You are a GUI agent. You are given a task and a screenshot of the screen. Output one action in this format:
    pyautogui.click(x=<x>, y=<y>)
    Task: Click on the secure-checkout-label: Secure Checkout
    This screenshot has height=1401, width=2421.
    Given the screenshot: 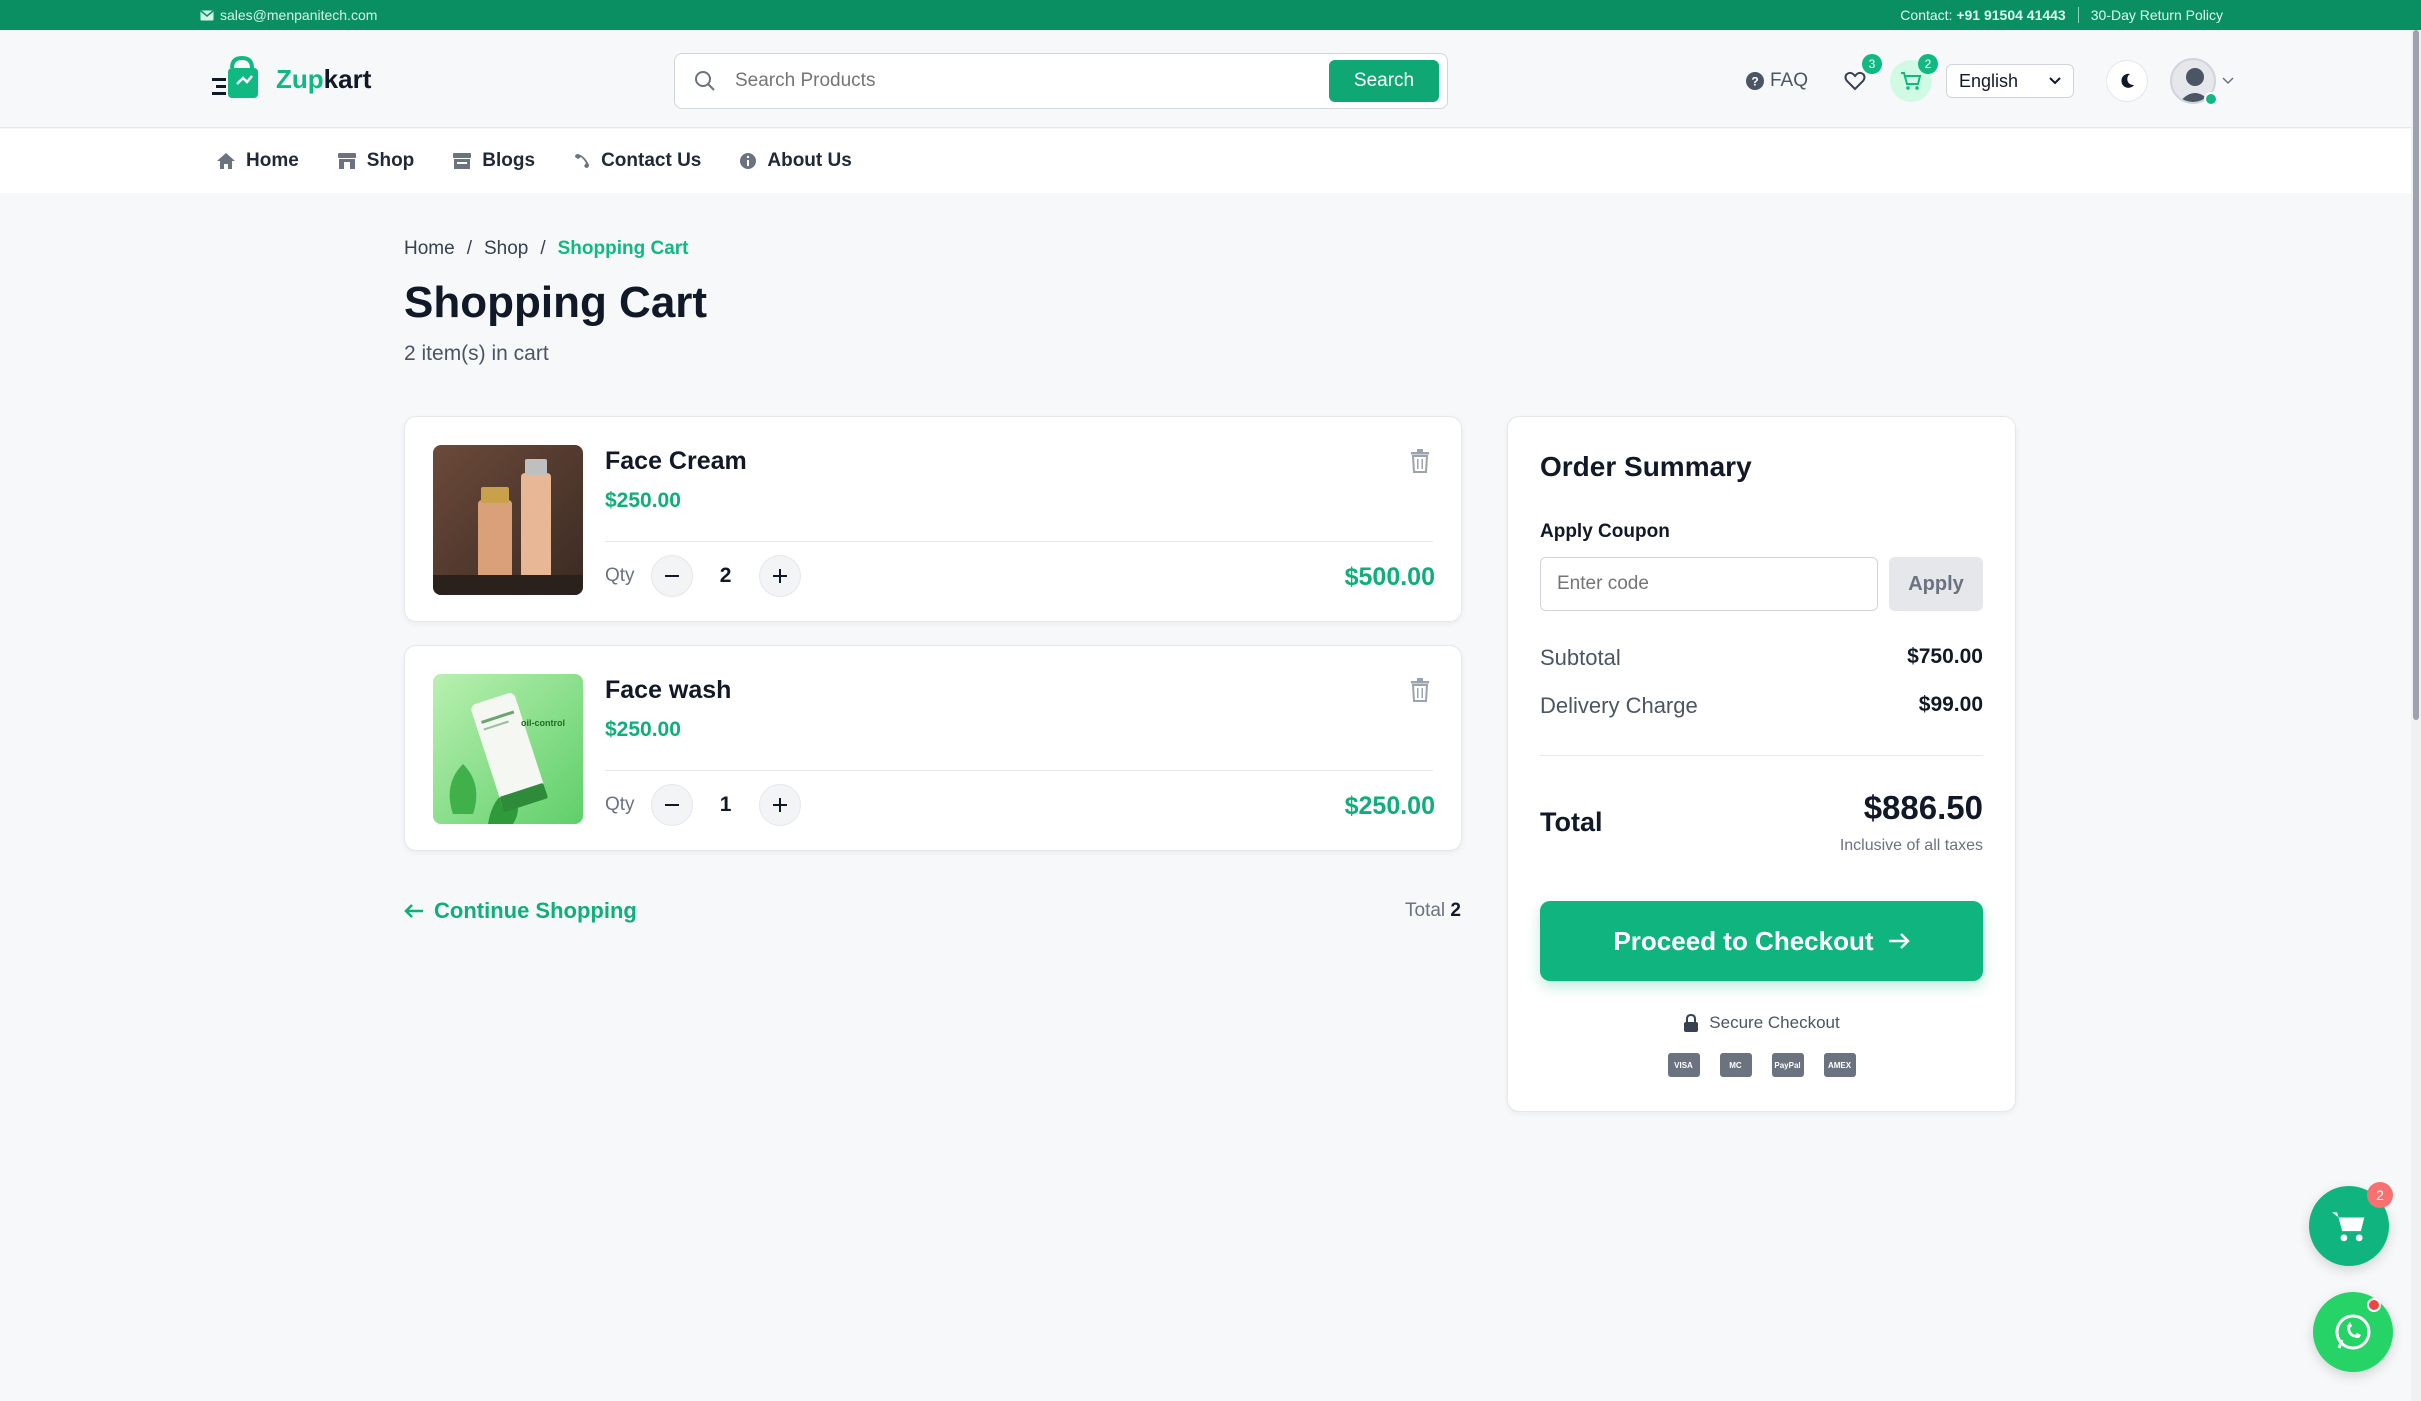 What is the action you would take?
    pyautogui.click(x=1774, y=1022)
    